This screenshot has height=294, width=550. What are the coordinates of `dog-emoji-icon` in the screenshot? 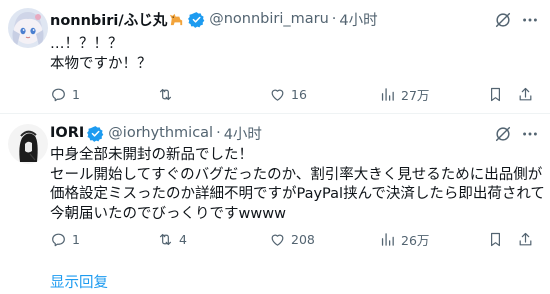 It's located at (176, 19).